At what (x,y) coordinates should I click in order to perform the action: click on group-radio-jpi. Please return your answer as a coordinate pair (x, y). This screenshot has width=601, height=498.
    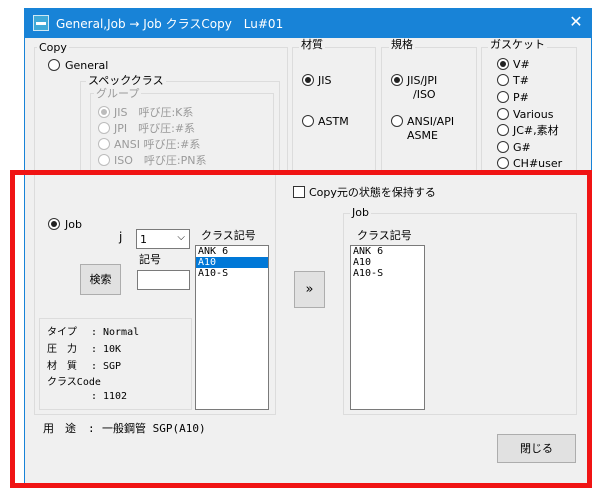
    Looking at the image, I should click on (104, 128).